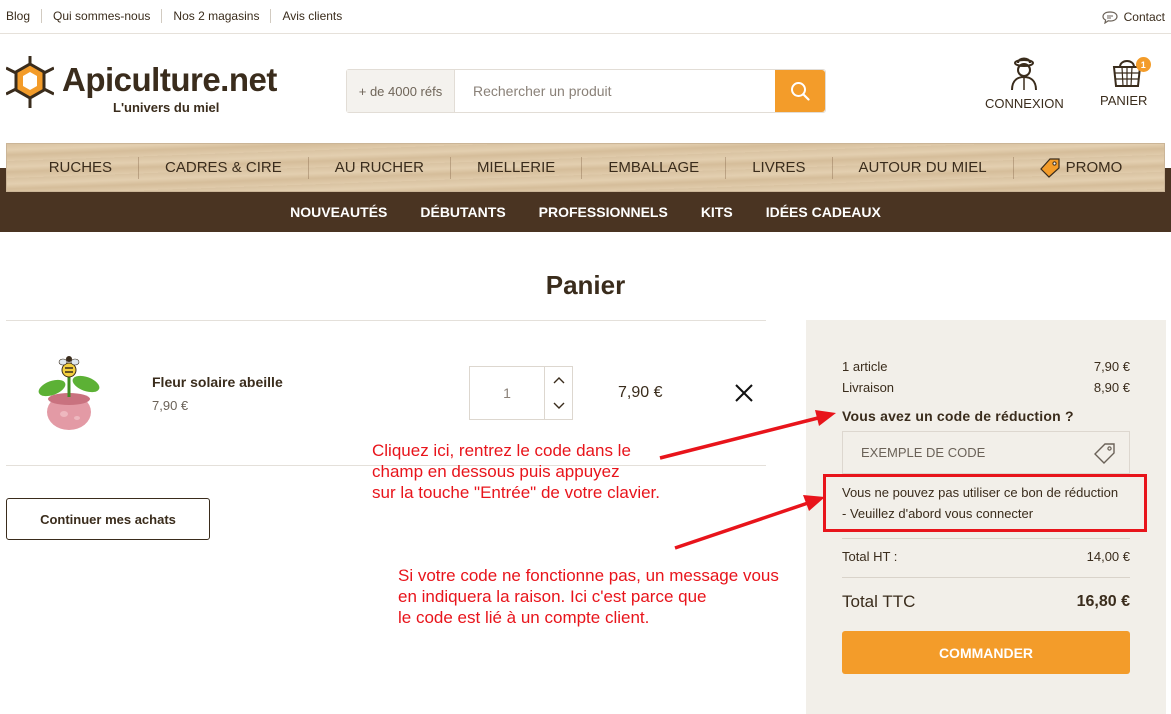  I want to click on chevron-down-icon, so click(558, 405).